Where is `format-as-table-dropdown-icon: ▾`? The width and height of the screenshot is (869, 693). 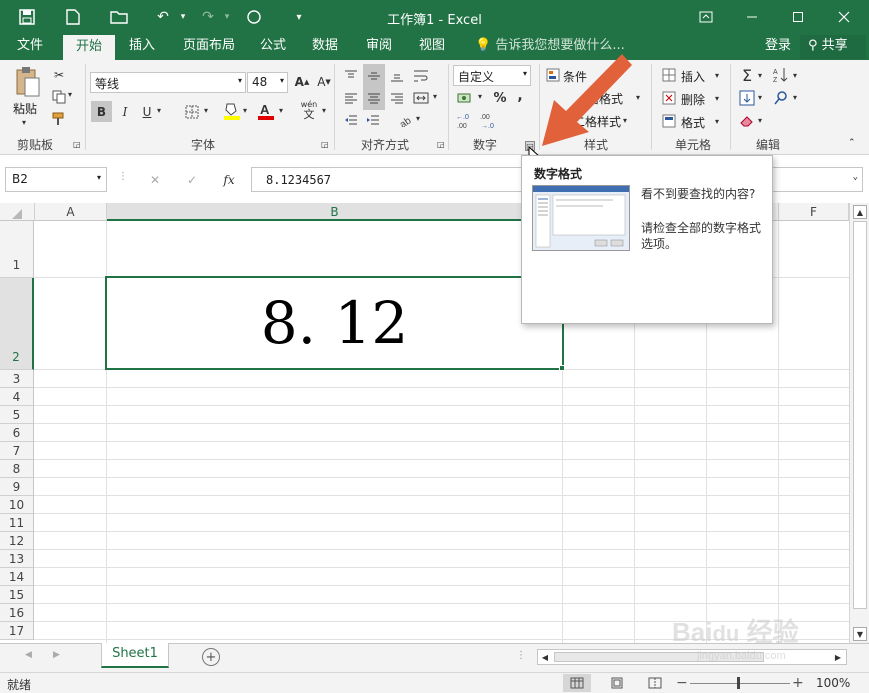
format-as-table-dropdown-icon: ▾ is located at coordinates (638, 97).